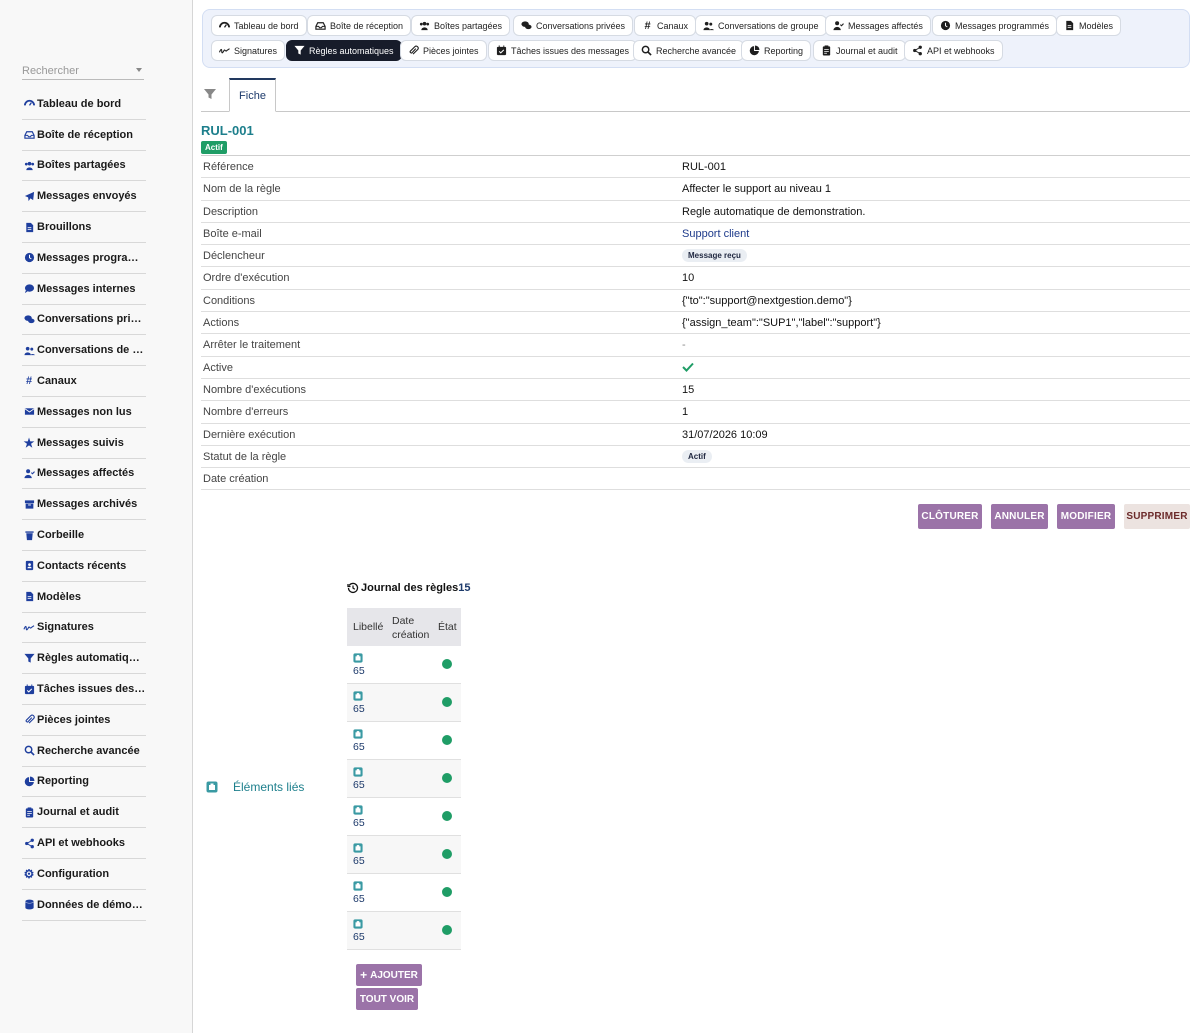 The height and width of the screenshot is (1033, 1200). I want to click on sidebar-item-4: Messages envoyés, so click(84, 197).